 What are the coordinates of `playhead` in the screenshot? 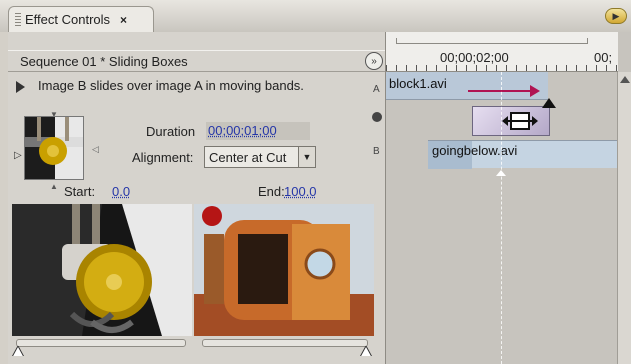 It's located at (501, 218).